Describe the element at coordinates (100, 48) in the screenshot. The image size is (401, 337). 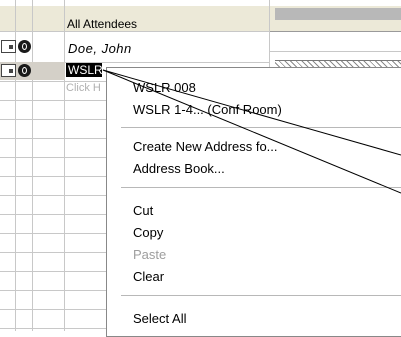
I see `attendee-name: Doe, John` at that location.